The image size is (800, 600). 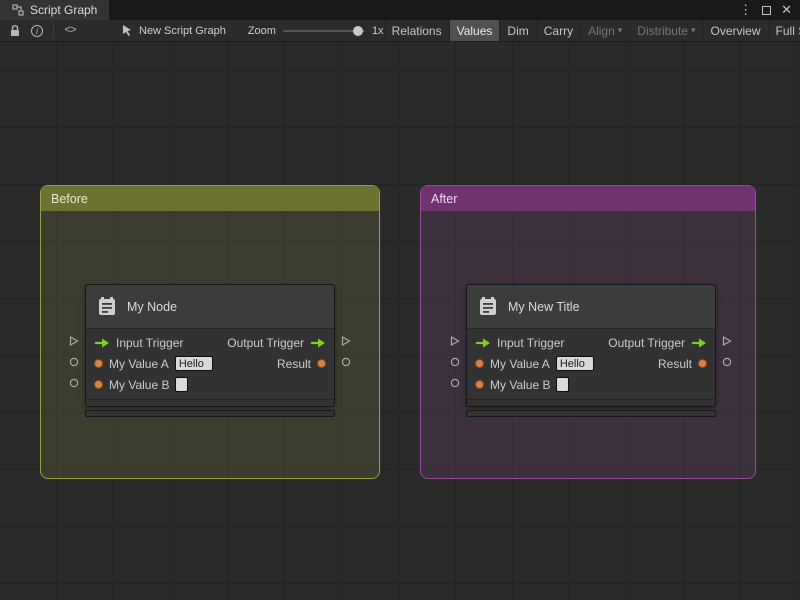 I want to click on group-title: Before, so click(x=69, y=198).